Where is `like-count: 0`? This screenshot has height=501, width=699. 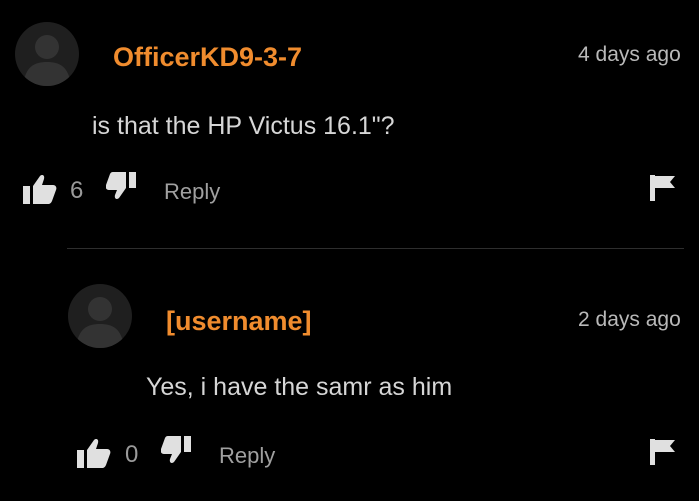
like-count: 0 is located at coordinates (132, 454).